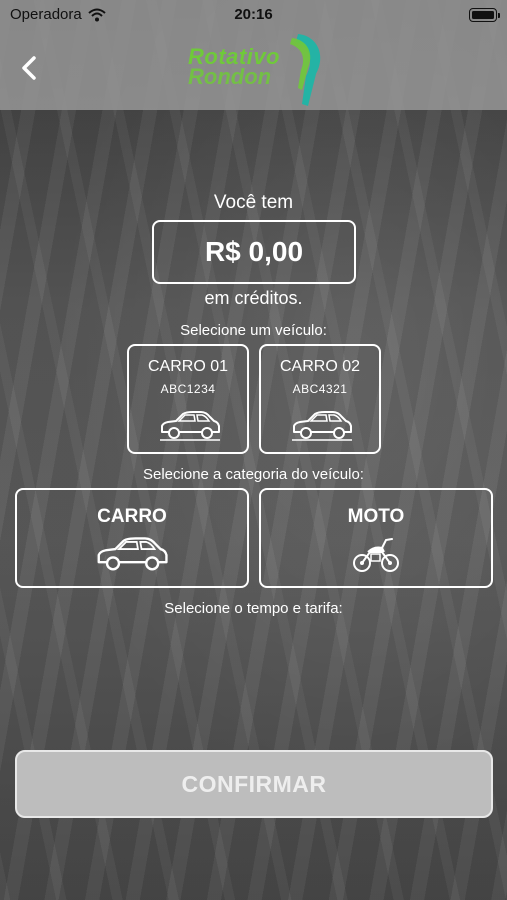 This screenshot has width=507, height=900. I want to click on credit-balance: R$ 0,00, so click(254, 252).